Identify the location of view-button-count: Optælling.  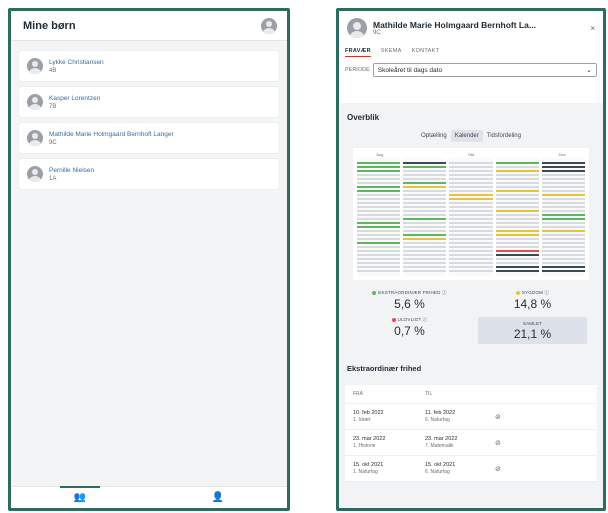
(434, 136).